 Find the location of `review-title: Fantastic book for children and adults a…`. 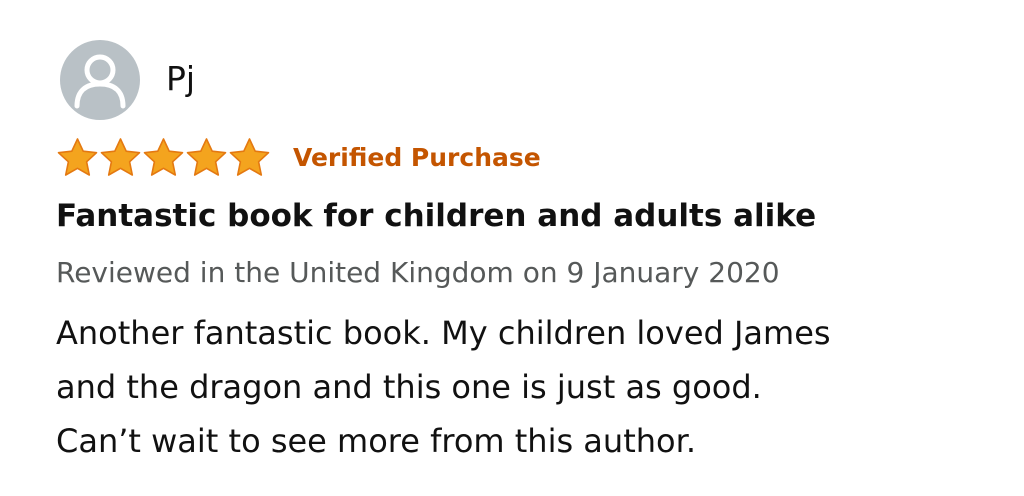

review-title: Fantastic book for children and adults a… is located at coordinates (436, 216).